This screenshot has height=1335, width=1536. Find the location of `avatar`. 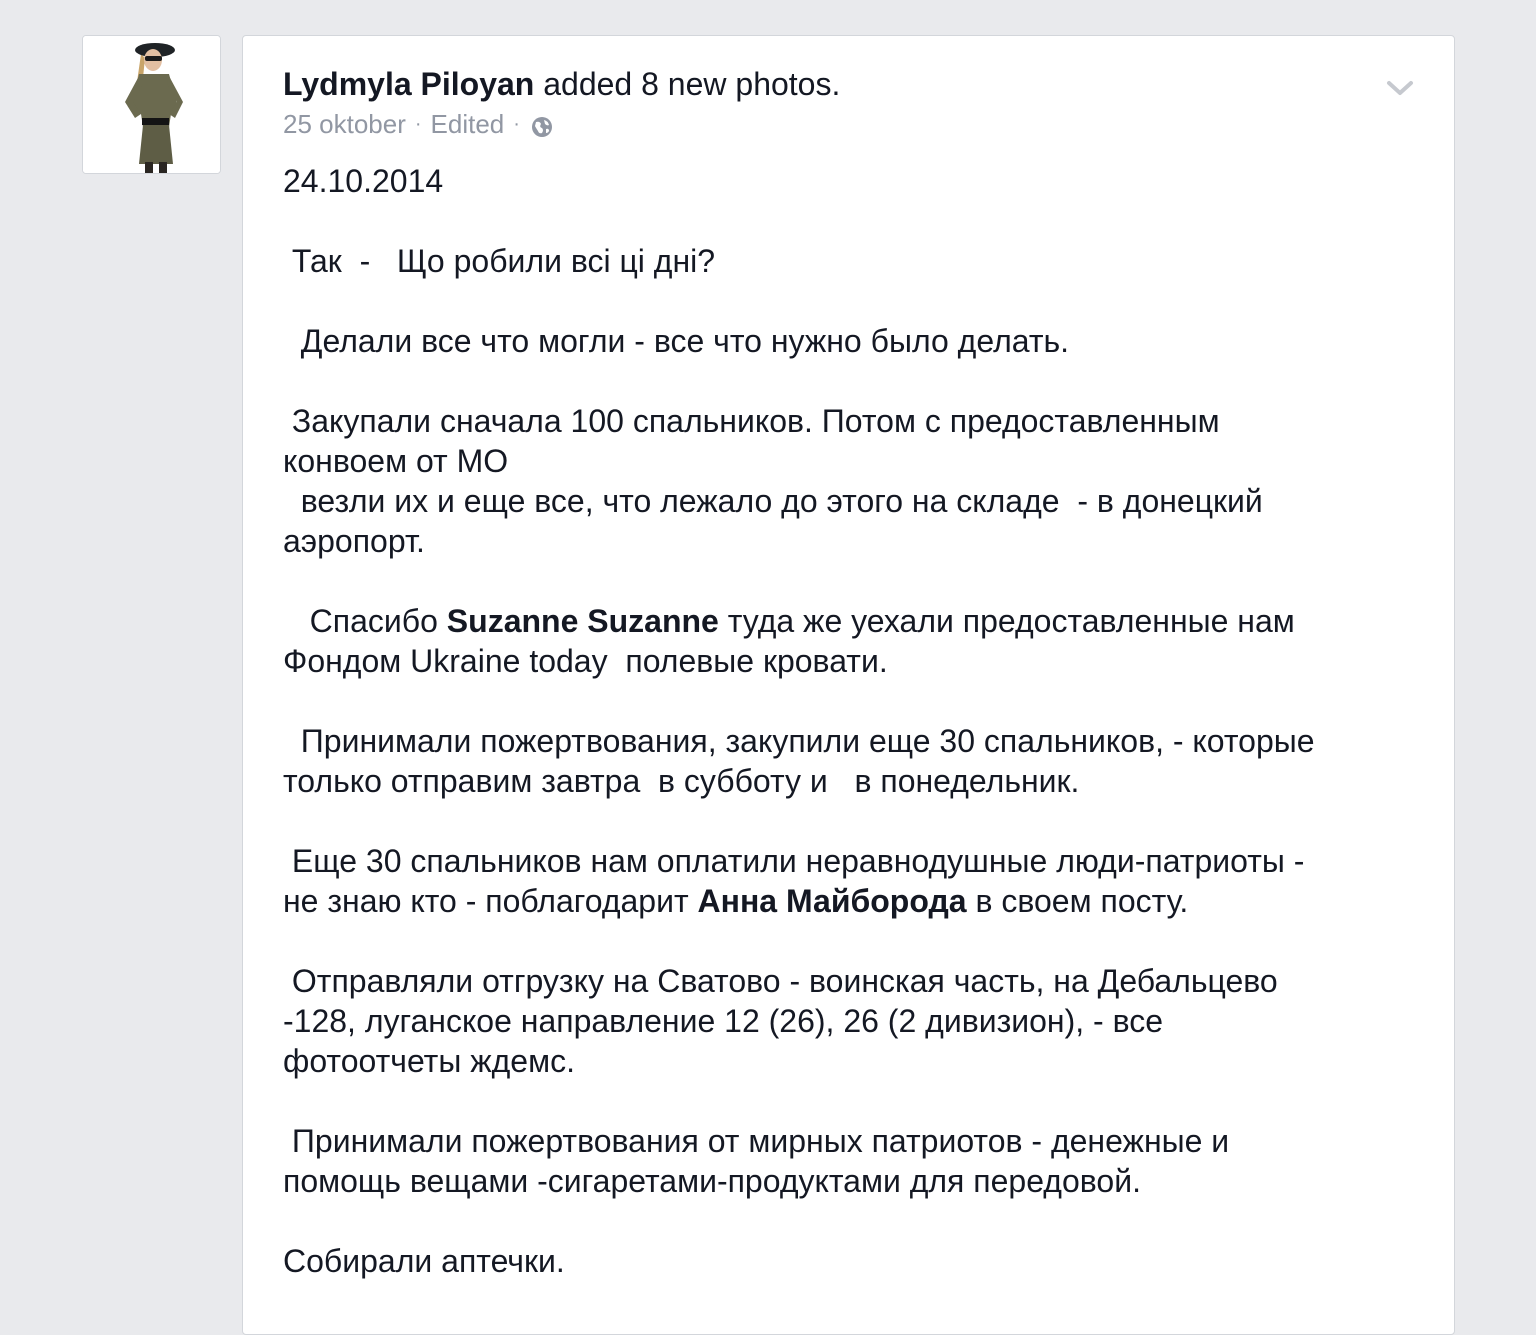

avatar is located at coordinates (151, 104).